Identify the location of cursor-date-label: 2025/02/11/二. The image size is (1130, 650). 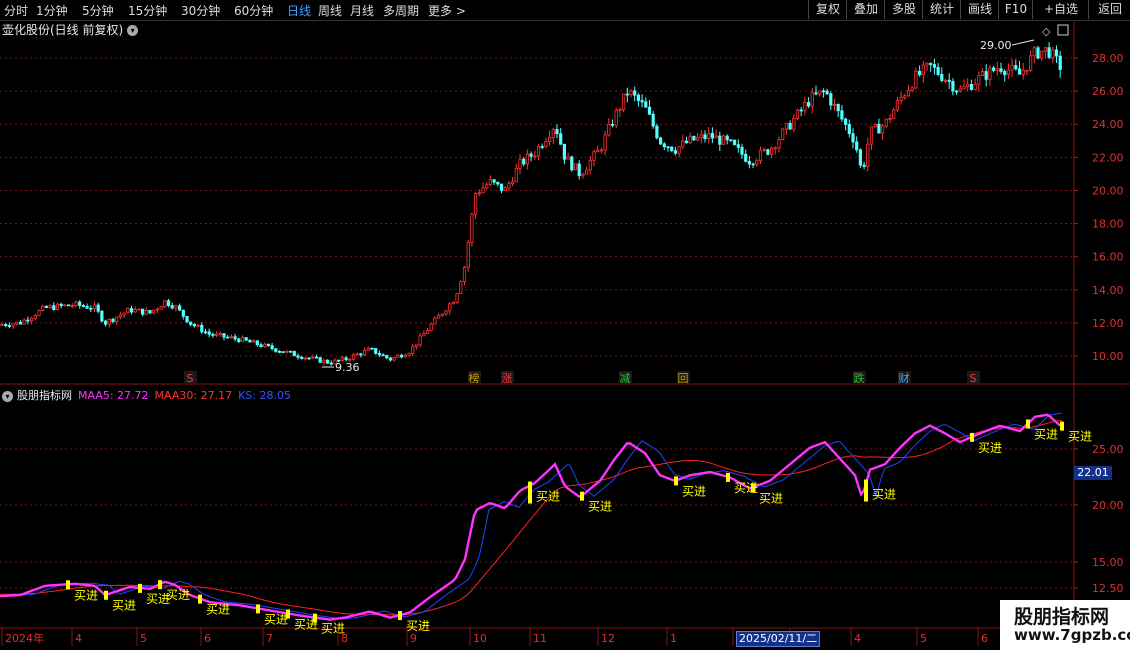
(778, 639).